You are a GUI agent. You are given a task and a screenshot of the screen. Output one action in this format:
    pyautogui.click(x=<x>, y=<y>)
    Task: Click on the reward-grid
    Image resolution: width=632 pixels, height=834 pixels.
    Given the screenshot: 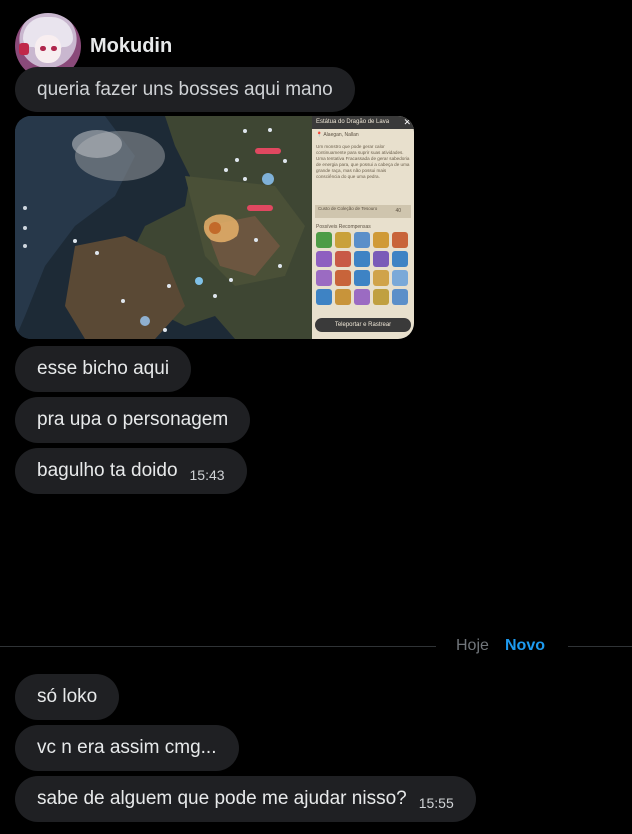 What is the action you would take?
    pyautogui.click(x=363, y=268)
    